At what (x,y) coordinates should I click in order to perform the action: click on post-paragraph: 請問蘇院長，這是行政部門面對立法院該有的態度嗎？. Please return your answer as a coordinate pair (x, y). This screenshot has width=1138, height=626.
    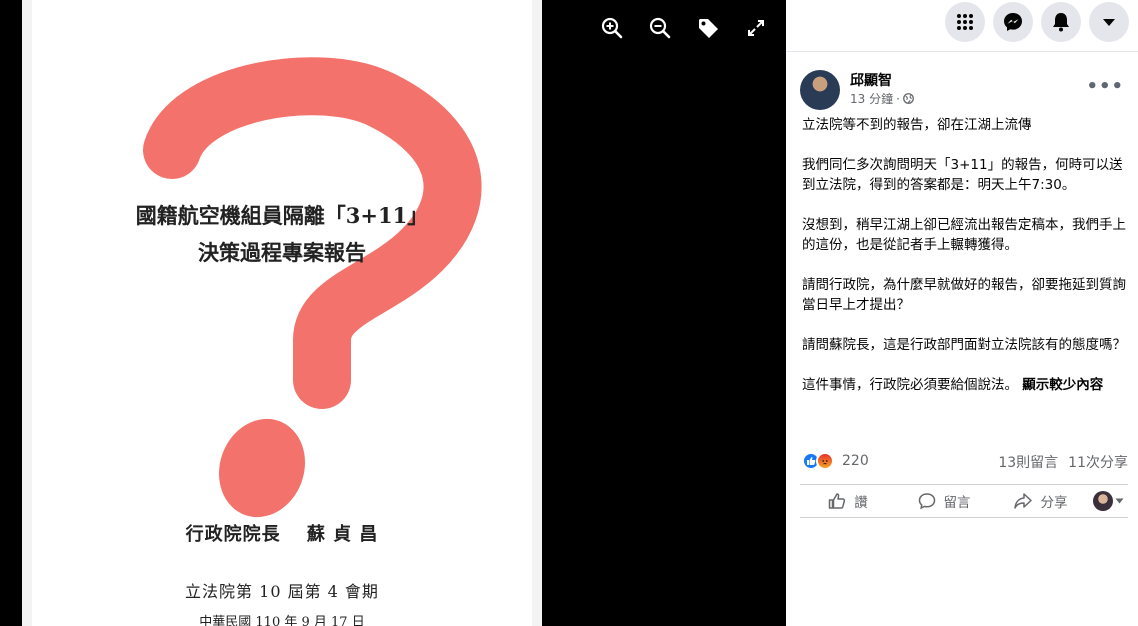
    Looking at the image, I should click on (964, 345).